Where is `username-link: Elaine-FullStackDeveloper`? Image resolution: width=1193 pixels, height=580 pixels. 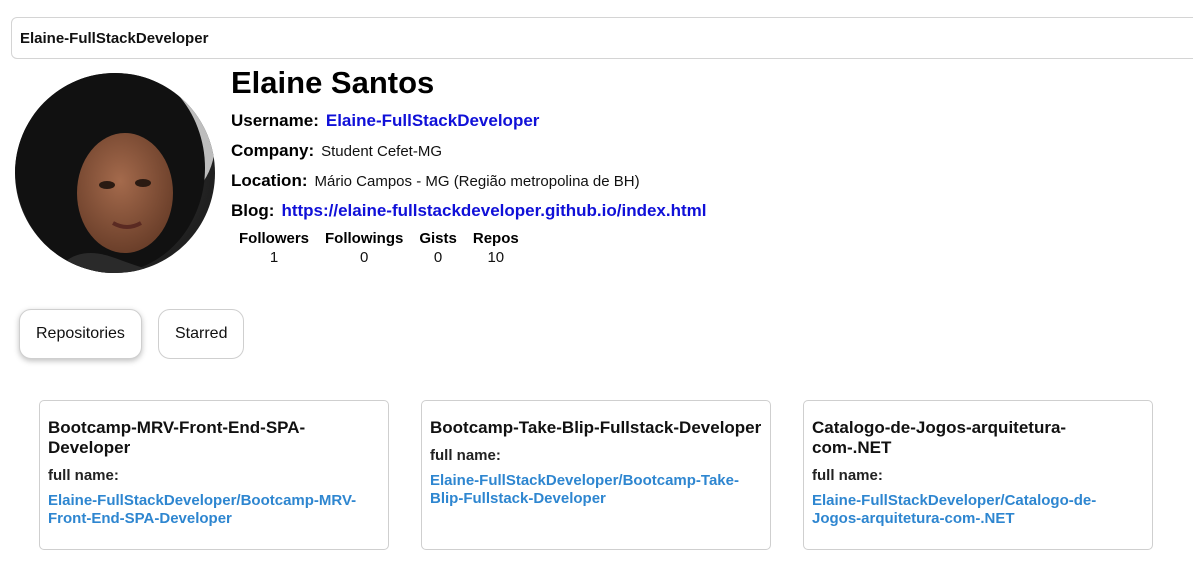 username-link: Elaine-FullStackDeveloper is located at coordinates (433, 120).